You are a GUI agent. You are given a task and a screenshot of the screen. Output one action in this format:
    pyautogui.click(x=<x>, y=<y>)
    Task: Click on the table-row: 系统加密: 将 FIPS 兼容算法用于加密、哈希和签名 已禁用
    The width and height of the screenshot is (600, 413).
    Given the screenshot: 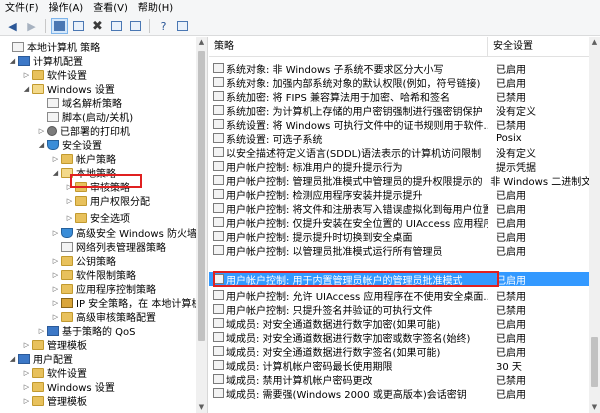 What is the action you would take?
    pyautogui.click(x=399, y=96)
    